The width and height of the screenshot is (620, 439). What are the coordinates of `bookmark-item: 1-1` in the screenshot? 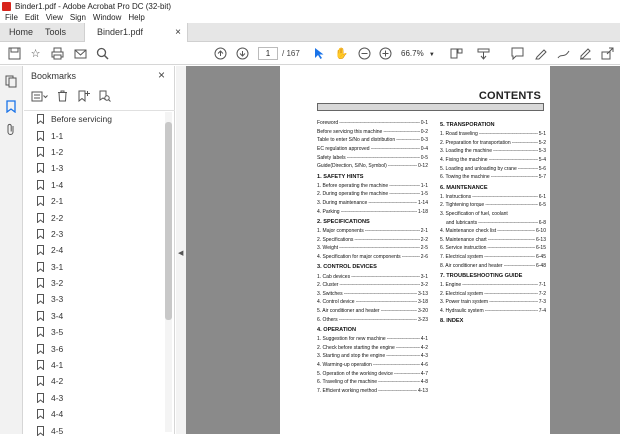 It's located at (94, 135).